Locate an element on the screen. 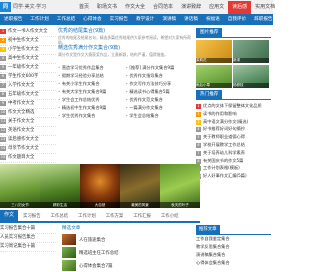 The height and width of the screenshot is (272, 320). article-link: 学生优秀作文集合 is located at coordinates (92, 116).